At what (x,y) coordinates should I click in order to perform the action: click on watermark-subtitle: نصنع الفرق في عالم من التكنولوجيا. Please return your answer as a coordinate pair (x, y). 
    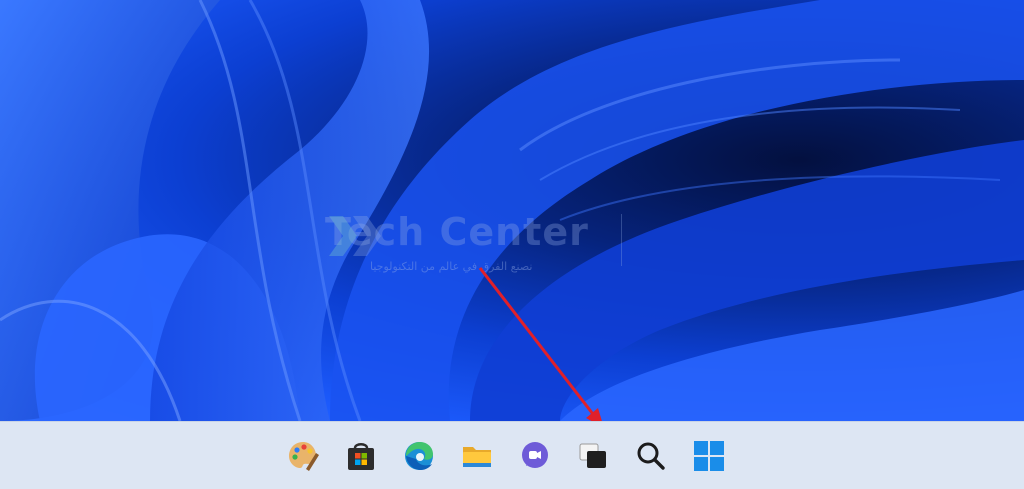
    Looking at the image, I should click on (451, 266).